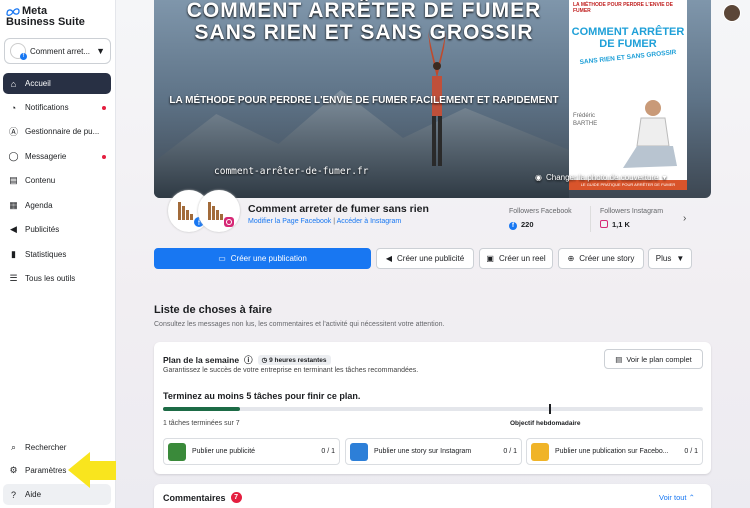 The image size is (750, 508). Describe the element at coordinates (33, 494) in the screenshot. I see `sidebar-item-label: Aide` at that location.